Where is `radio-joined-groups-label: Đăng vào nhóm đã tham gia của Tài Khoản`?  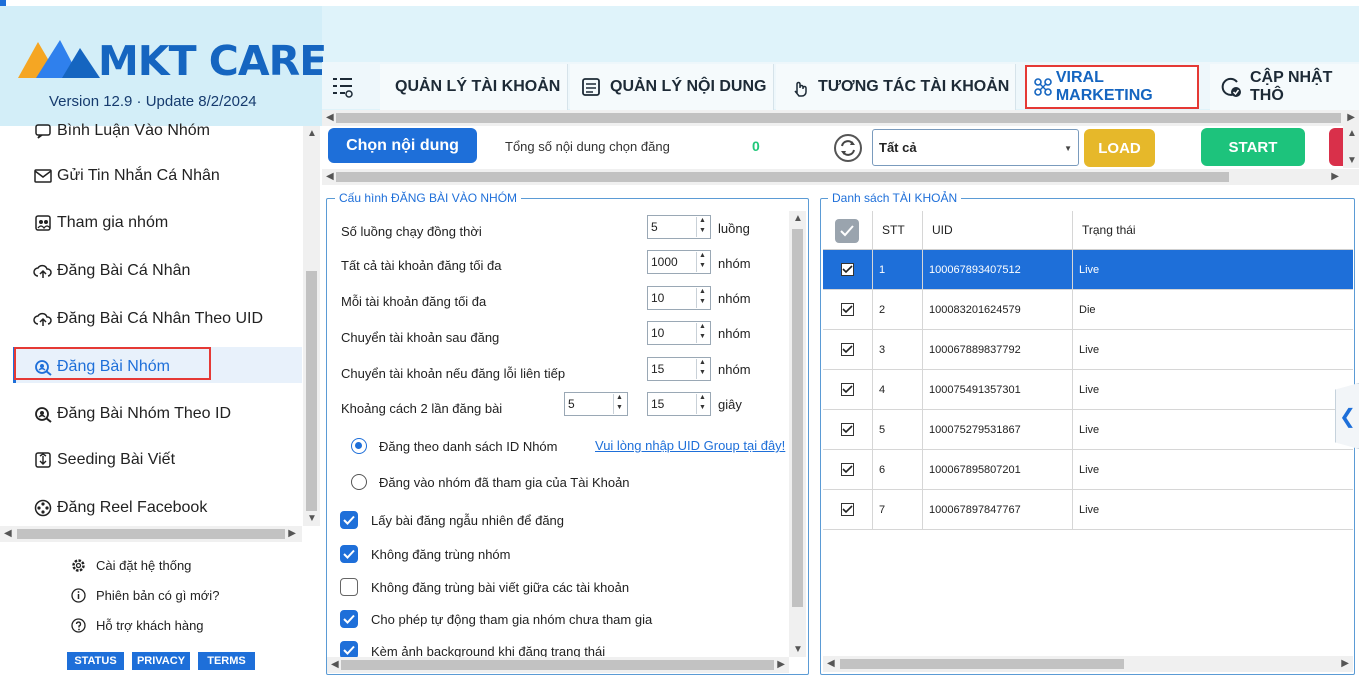
radio-joined-groups-label: Đăng vào nhóm đã tham gia của Tài Khoản is located at coordinates (504, 482).